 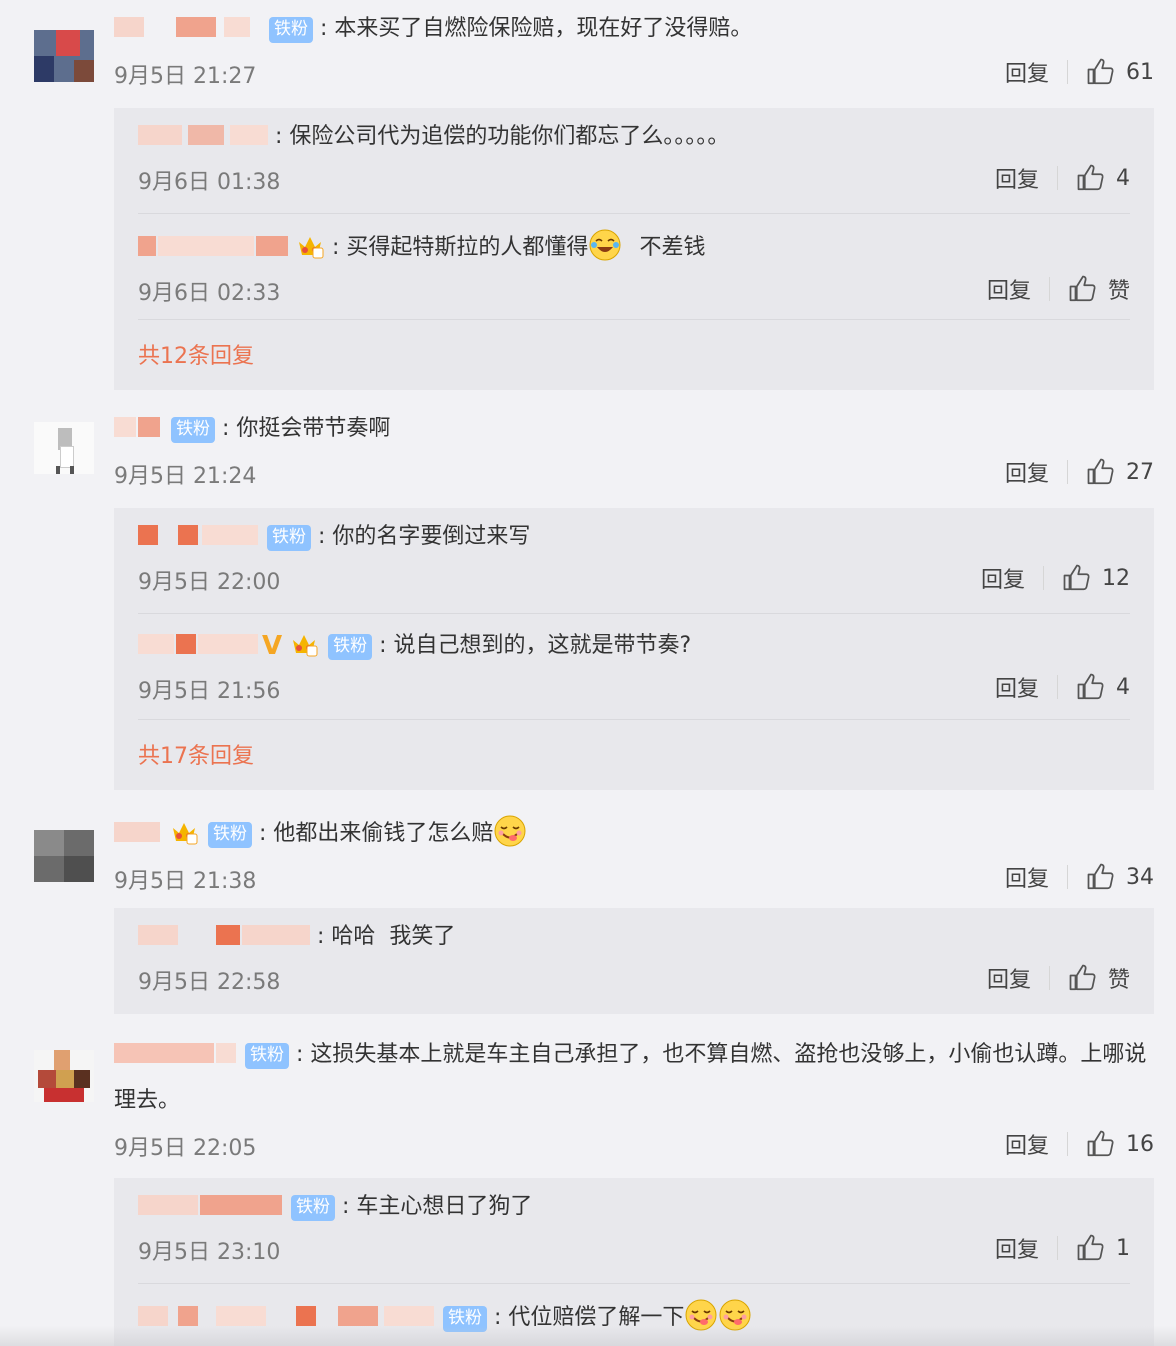 What do you see at coordinates (185, 476) in the screenshot?
I see `timestamp: 9月5日 21:24` at bounding box center [185, 476].